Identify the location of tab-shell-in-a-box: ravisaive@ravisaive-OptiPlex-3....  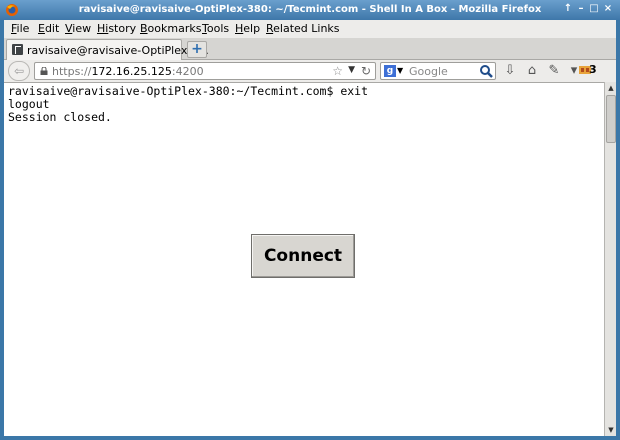
(107, 49).